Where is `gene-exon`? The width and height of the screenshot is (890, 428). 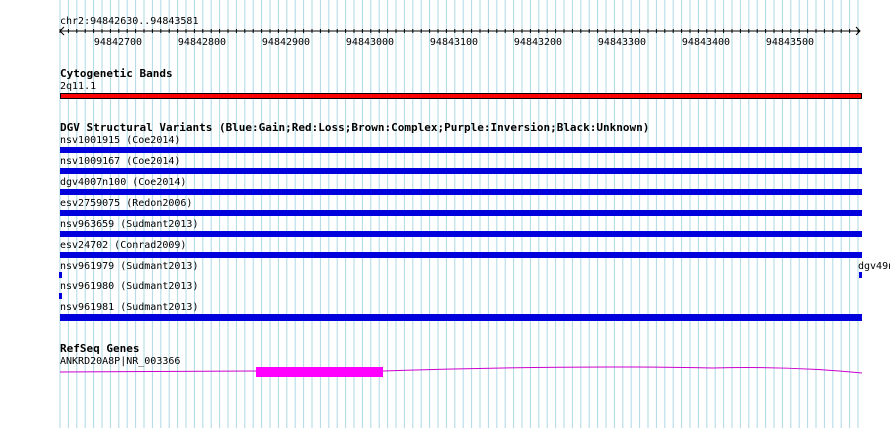
gene-exon is located at coordinates (319, 372).